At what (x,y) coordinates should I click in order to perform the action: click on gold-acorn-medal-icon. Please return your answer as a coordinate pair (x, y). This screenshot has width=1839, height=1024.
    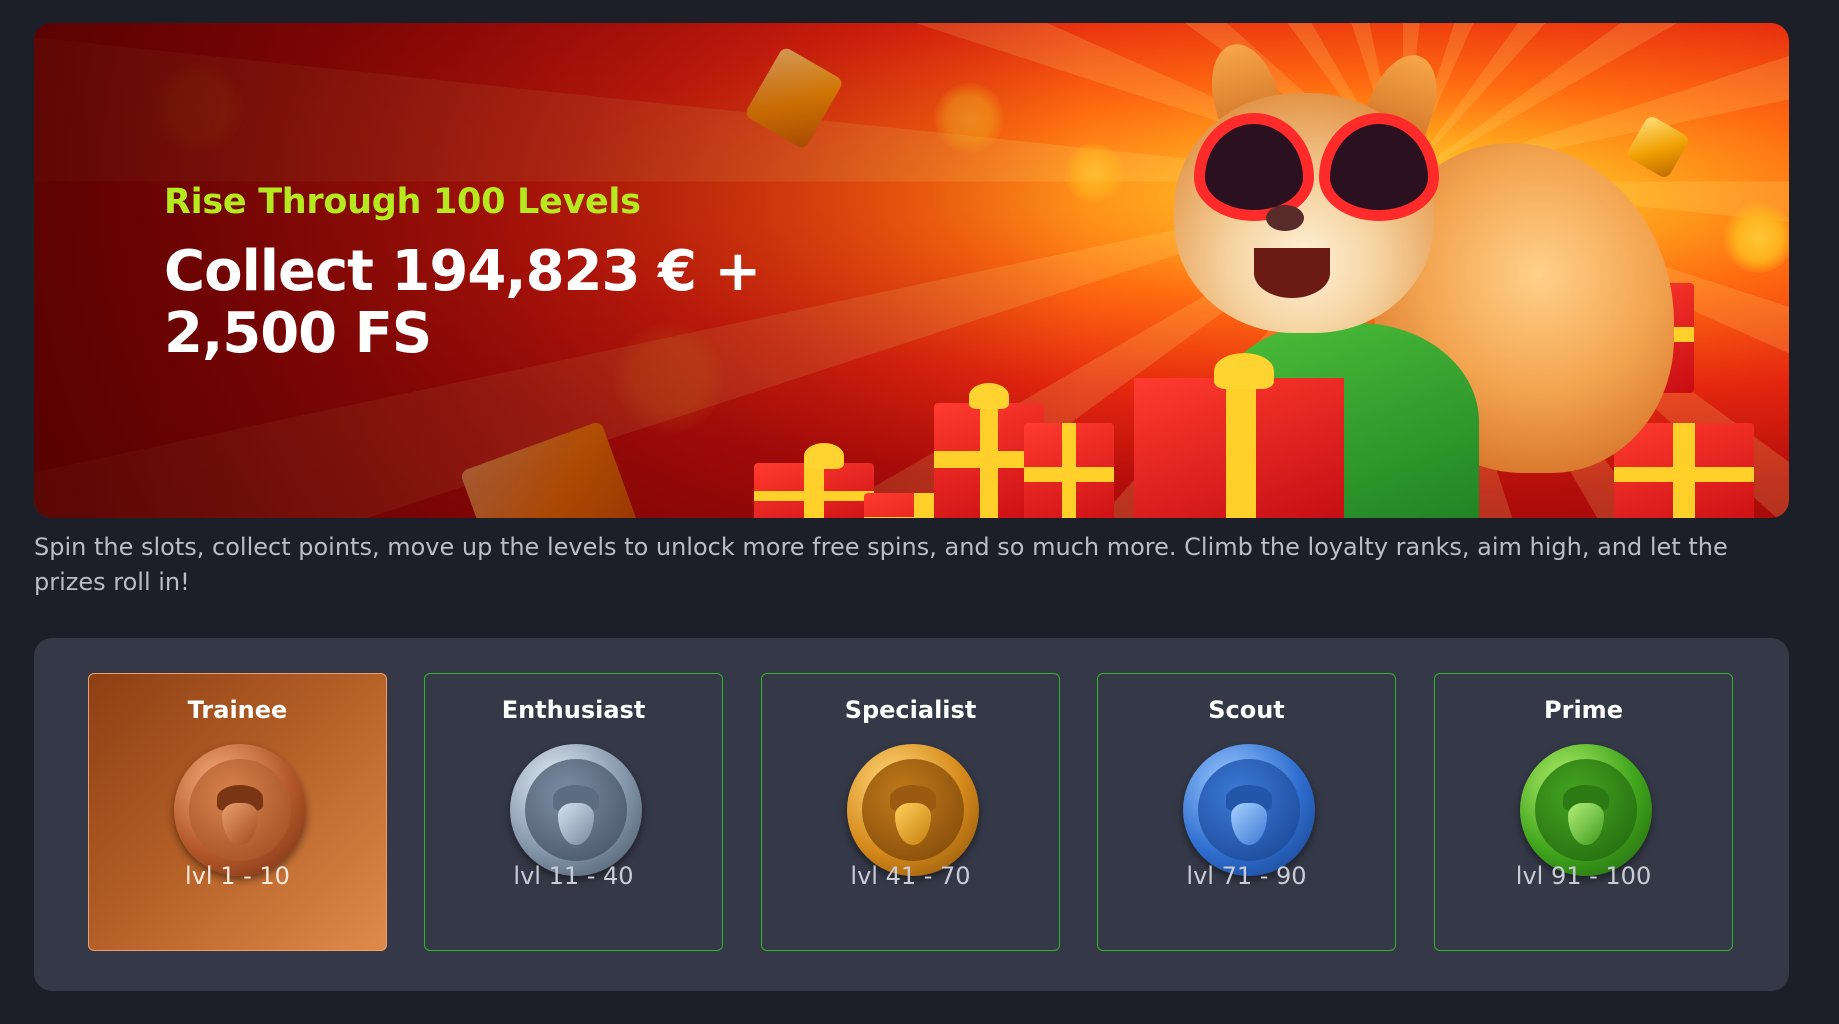
    Looking at the image, I should click on (913, 810).